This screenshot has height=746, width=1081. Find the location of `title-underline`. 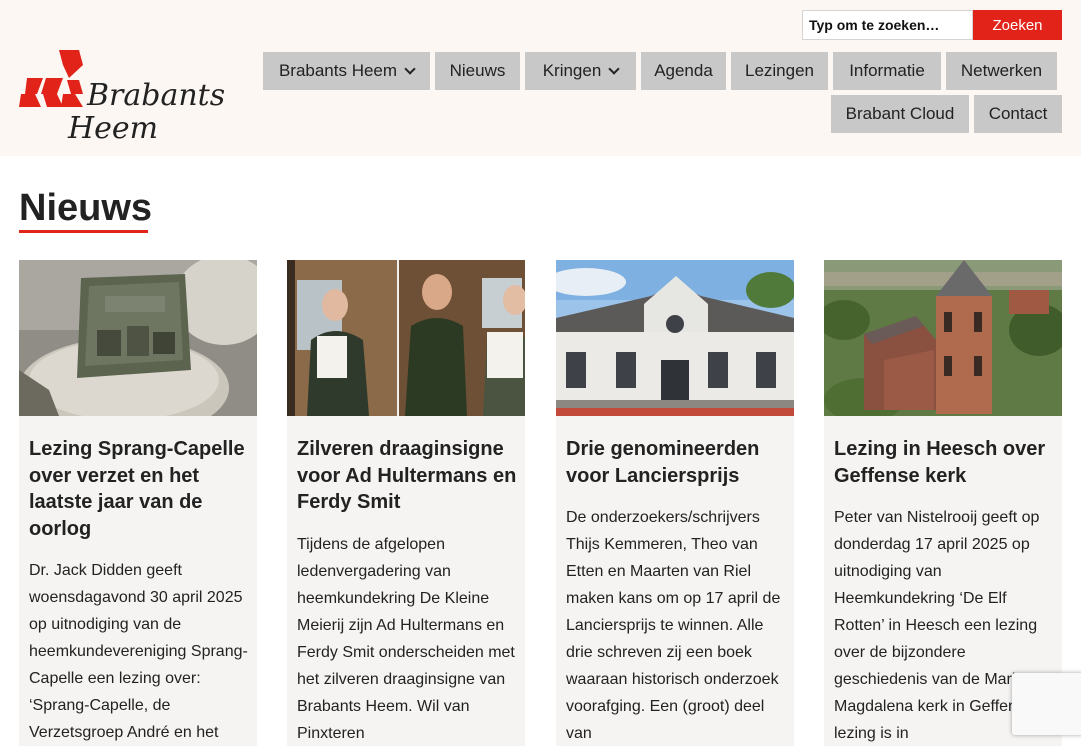

title-underline is located at coordinates (83, 231).